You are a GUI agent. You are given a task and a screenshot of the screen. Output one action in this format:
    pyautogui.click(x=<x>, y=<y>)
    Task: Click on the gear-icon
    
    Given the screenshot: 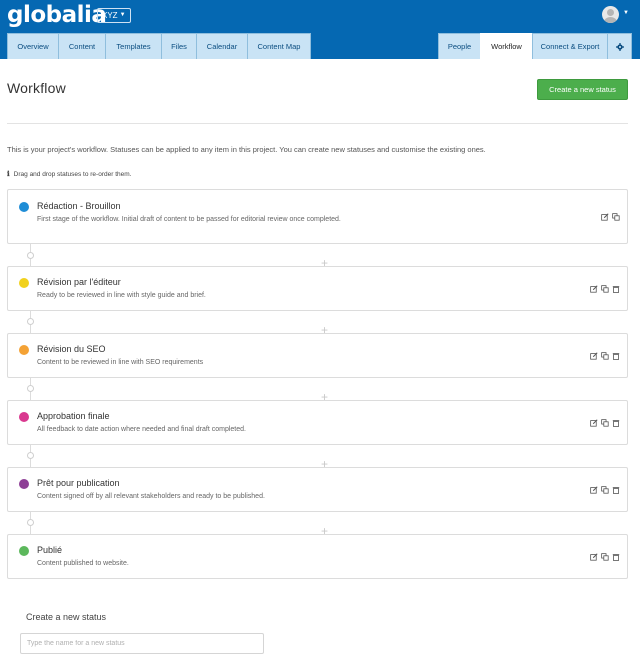 What is the action you would take?
    pyautogui.click(x=619, y=46)
    